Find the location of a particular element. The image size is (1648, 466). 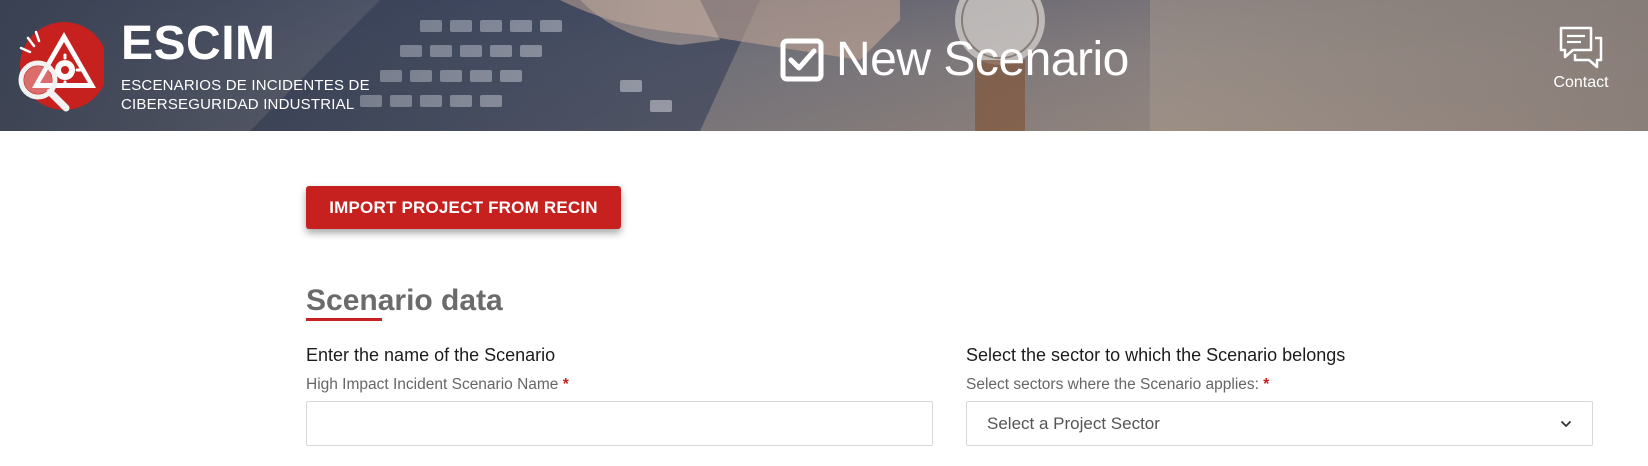

page-title: New Scenario is located at coordinates (982, 59).